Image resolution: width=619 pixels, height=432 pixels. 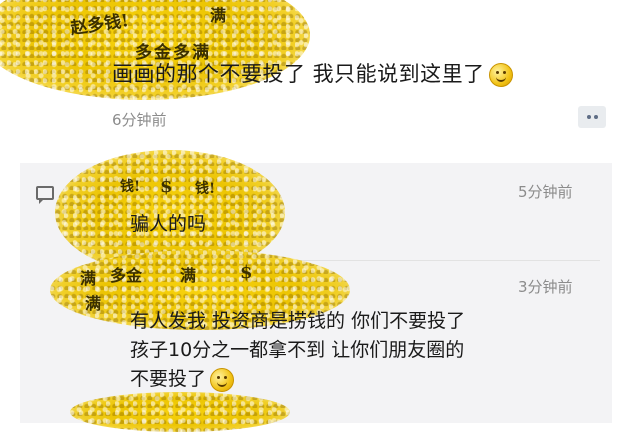 What do you see at coordinates (218, 15) in the screenshot?
I see `doodle-text-top-2: 满` at bounding box center [218, 15].